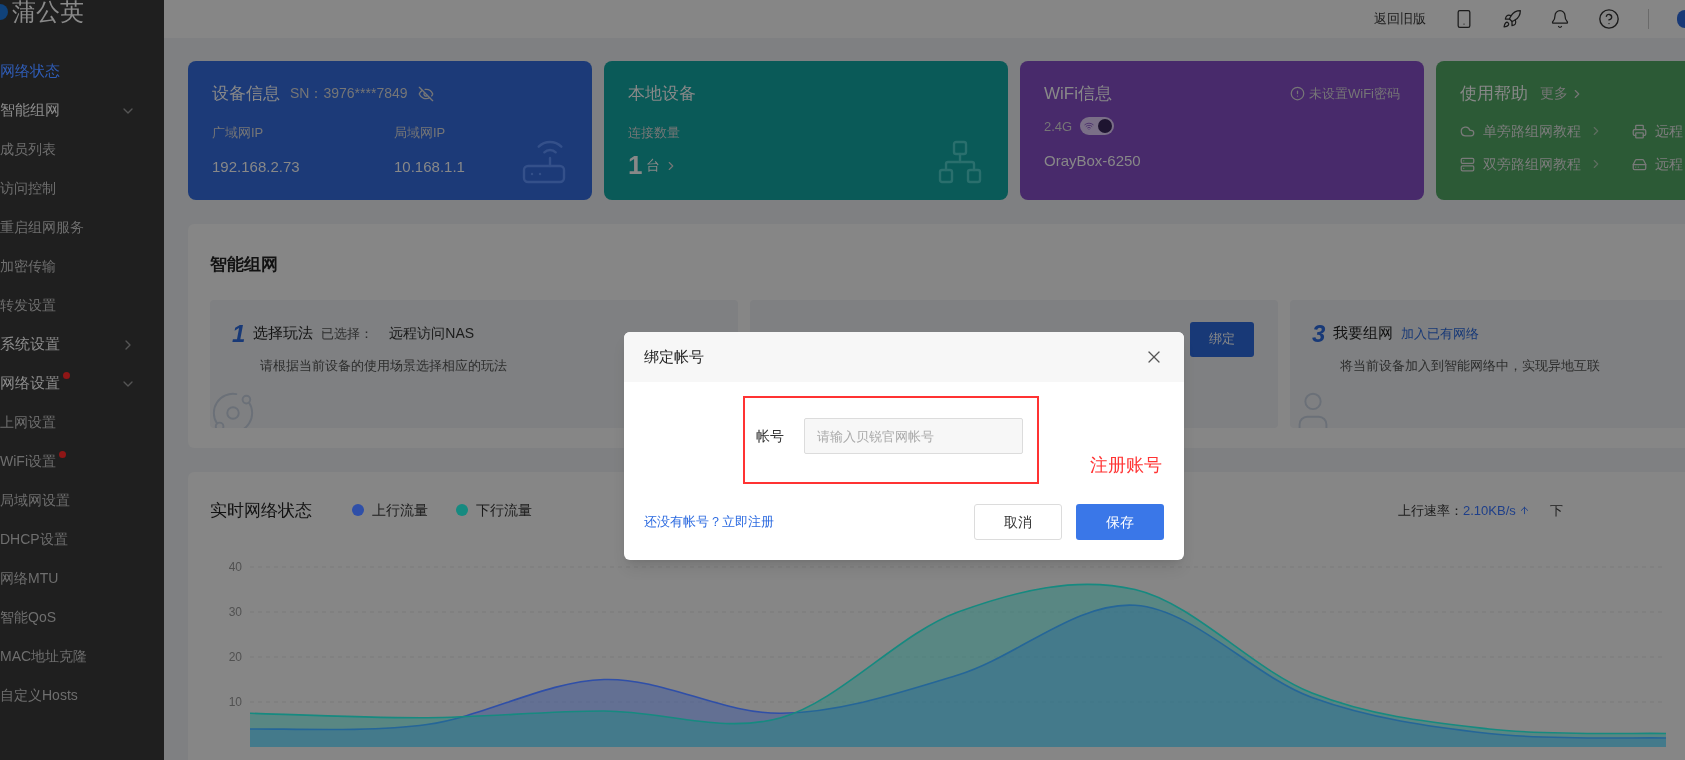  What do you see at coordinates (654, 132) in the screenshot?
I see `field-label: 连接数量` at bounding box center [654, 132].